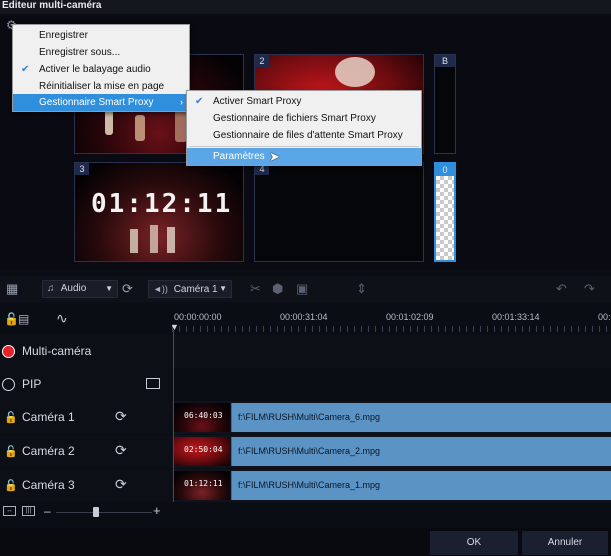 This screenshot has width=611, height=556. What do you see at coordinates (309, 451) in the screenshot?
I see `clip-path: f:\FILM\RUSH\Multi\Camera_2.mpg` at bounding box center [309, 451].